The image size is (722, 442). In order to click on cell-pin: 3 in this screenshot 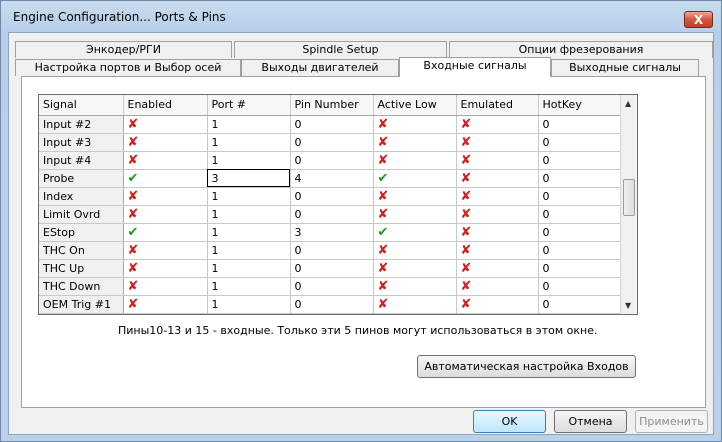, I will do `click(332, 232)`.